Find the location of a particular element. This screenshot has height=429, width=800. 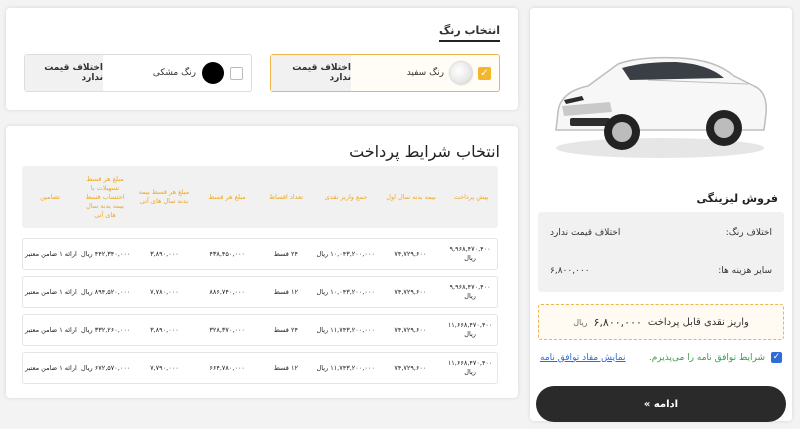

header-total-cash: جمع واریز نقدی is located at coordinates (346, 196).